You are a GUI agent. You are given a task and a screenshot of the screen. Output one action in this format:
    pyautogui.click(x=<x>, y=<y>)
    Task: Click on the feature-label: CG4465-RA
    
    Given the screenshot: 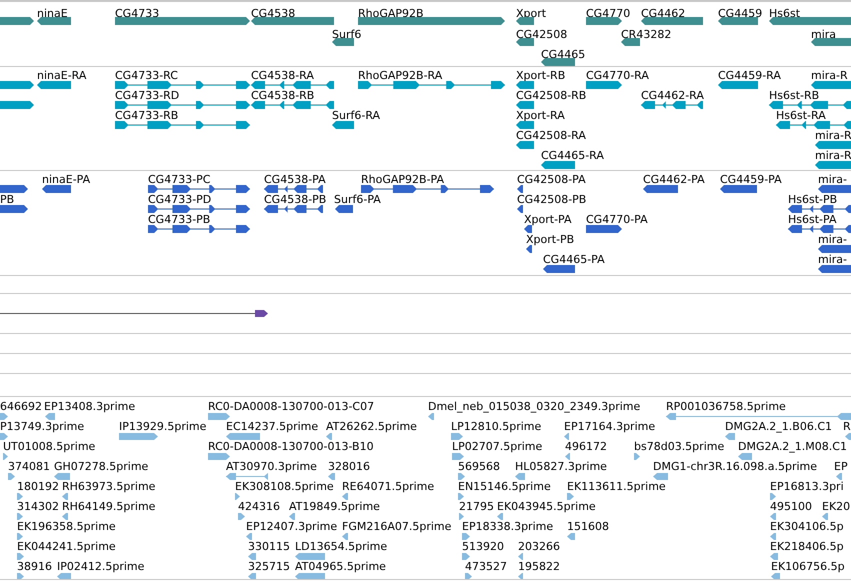 What is the action you would take?
    pyautogui.click(x=572, y=155)
    